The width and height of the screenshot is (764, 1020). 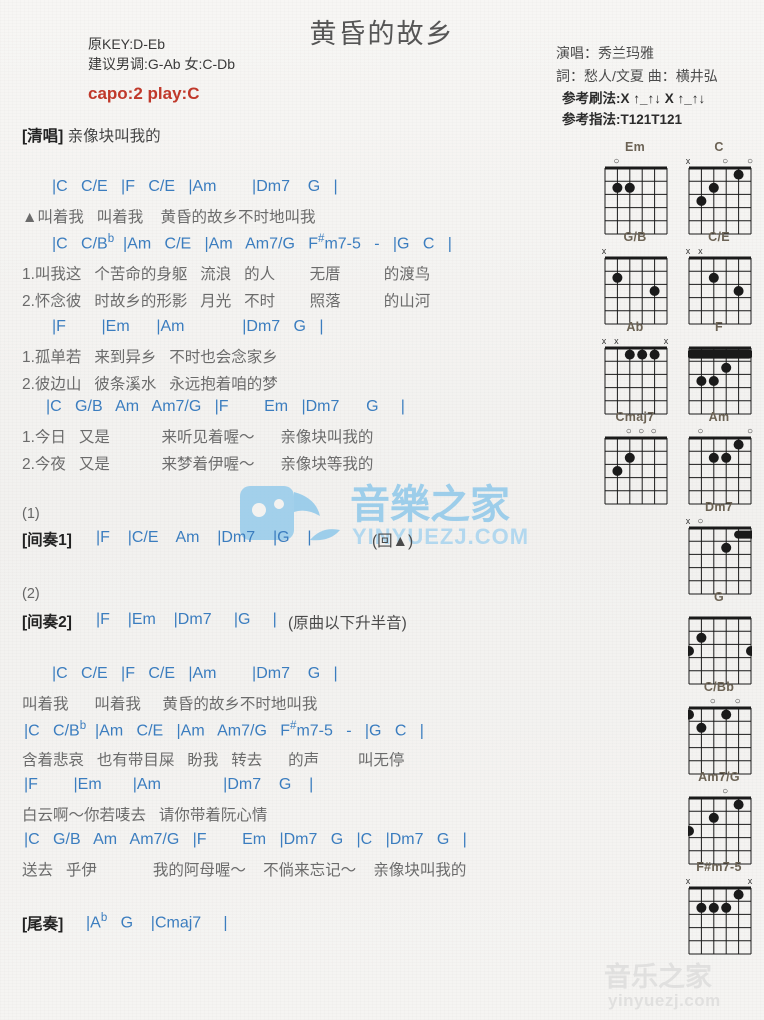 What do you see at coordinates (637, 76) in the screenshot?
I see `writer-credit: 詞：愁人/文夏 曲：横井弘` at bounding box center [637, 76].